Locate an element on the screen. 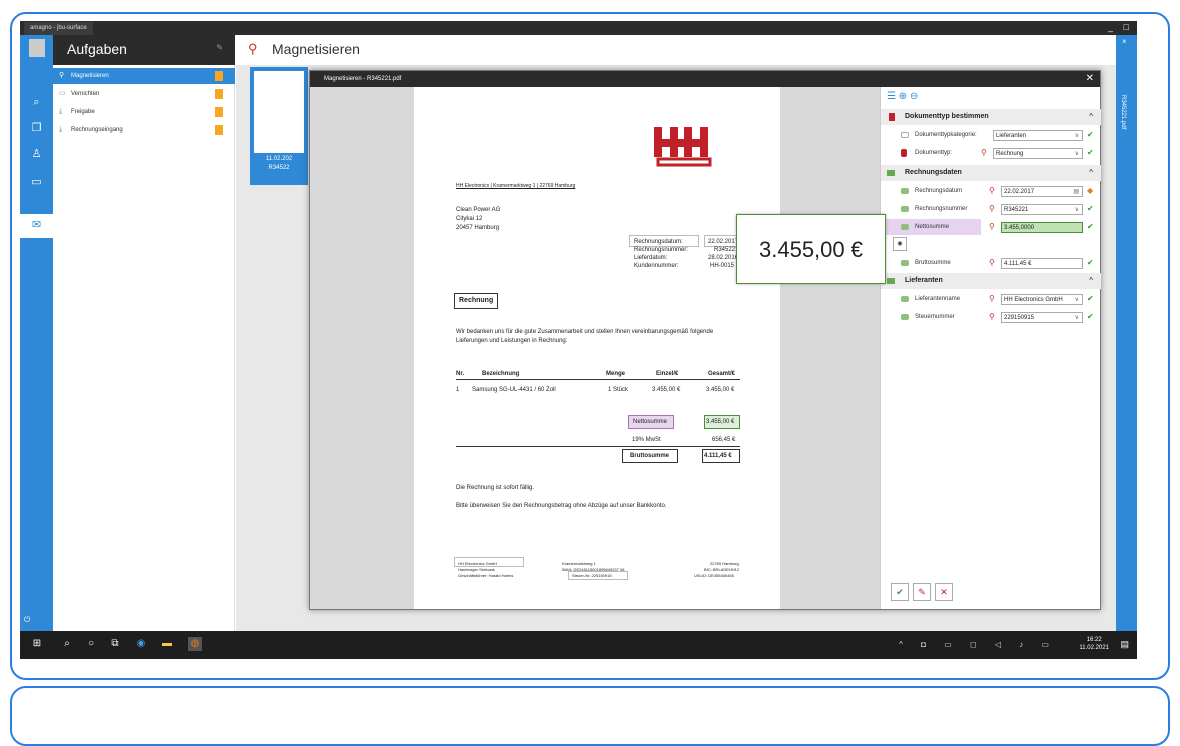  rechnungsnummer-select: R345221 ∨ is located at coordinates (1042, 209).